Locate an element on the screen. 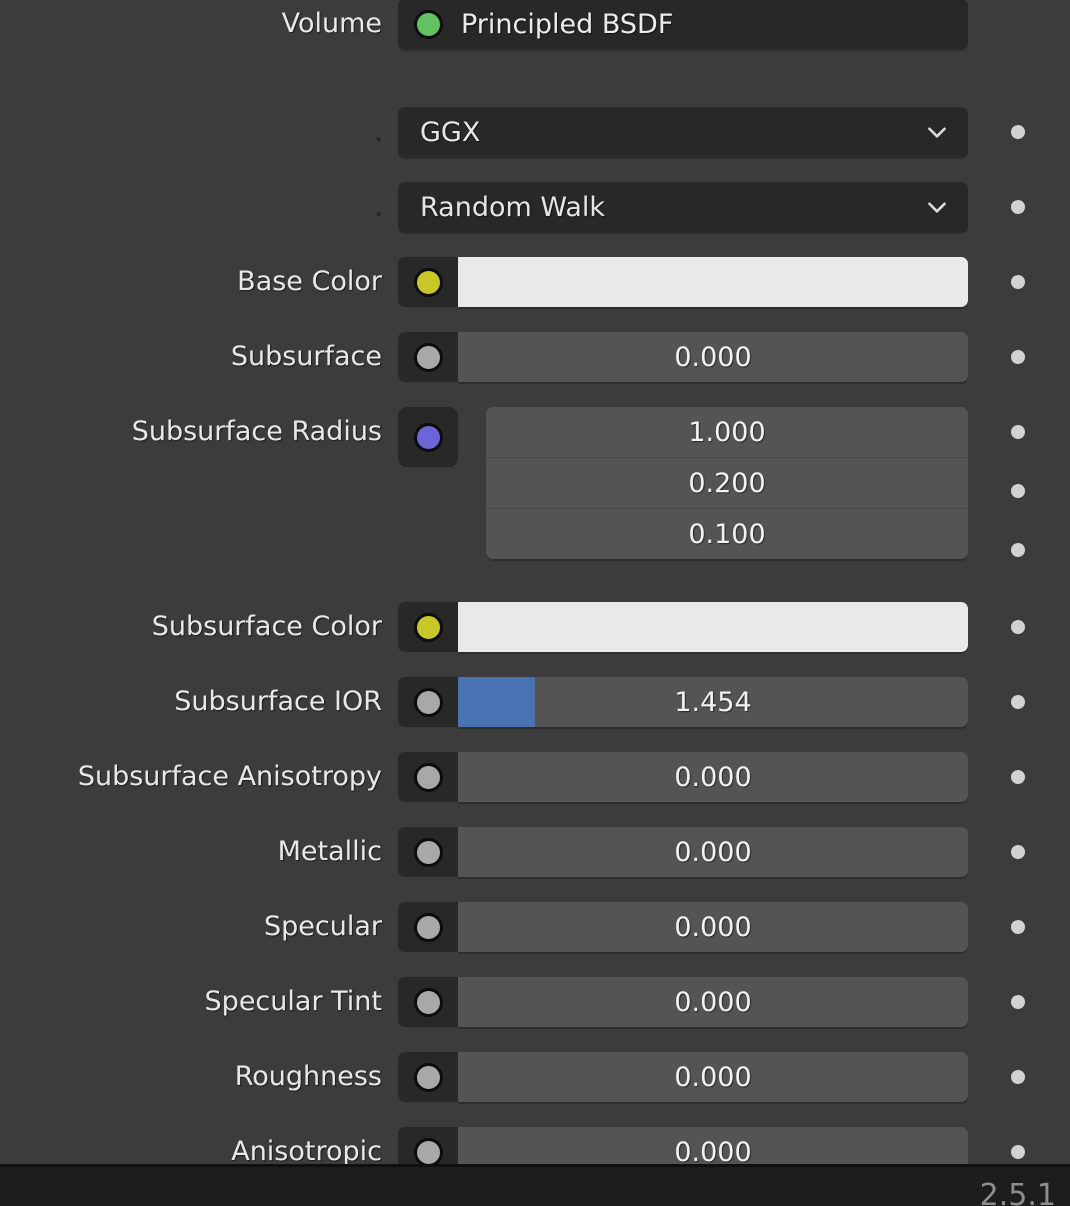 Image resolution: width=1070 pixels, height=1206 pixels. subsurface-radius-socket-button is located at coordinates (428, 437).